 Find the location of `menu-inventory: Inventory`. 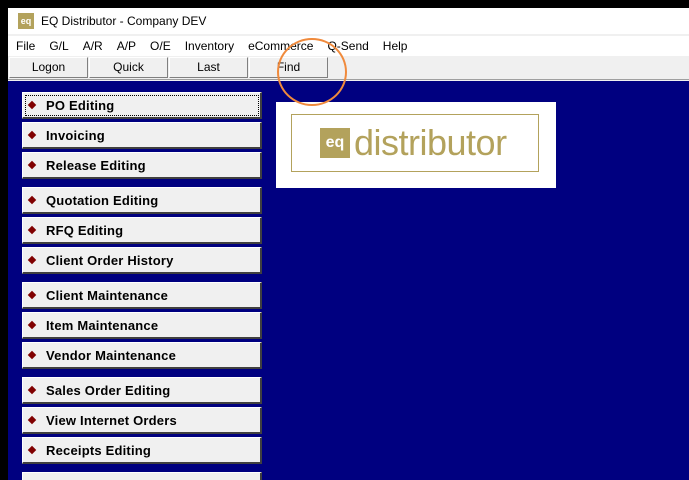

menu-inventory: Inventory is located at coordinates (209, 46).